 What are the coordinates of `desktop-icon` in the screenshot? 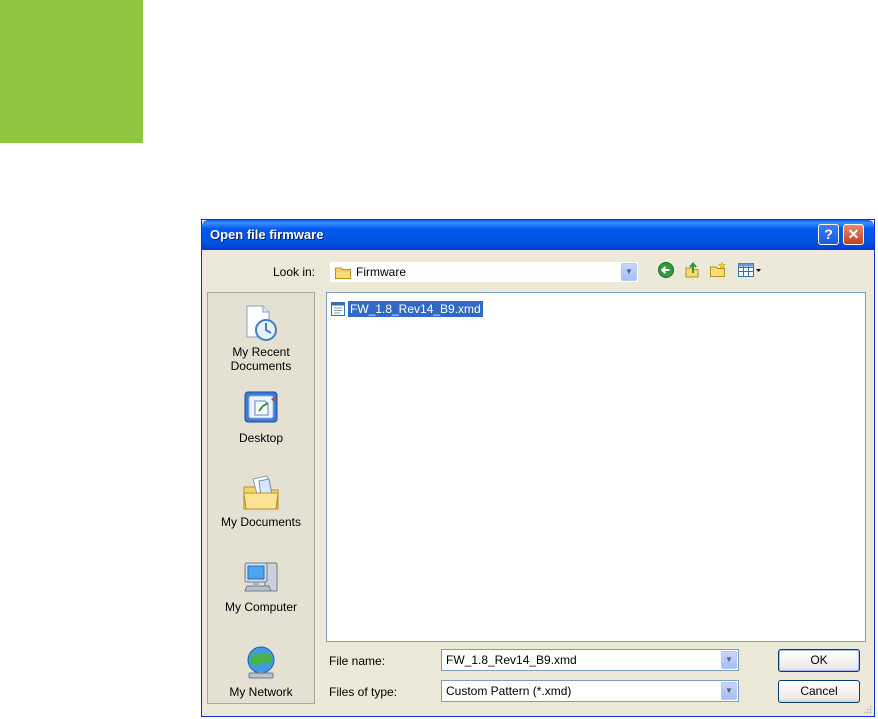 It's located at (261, 407).